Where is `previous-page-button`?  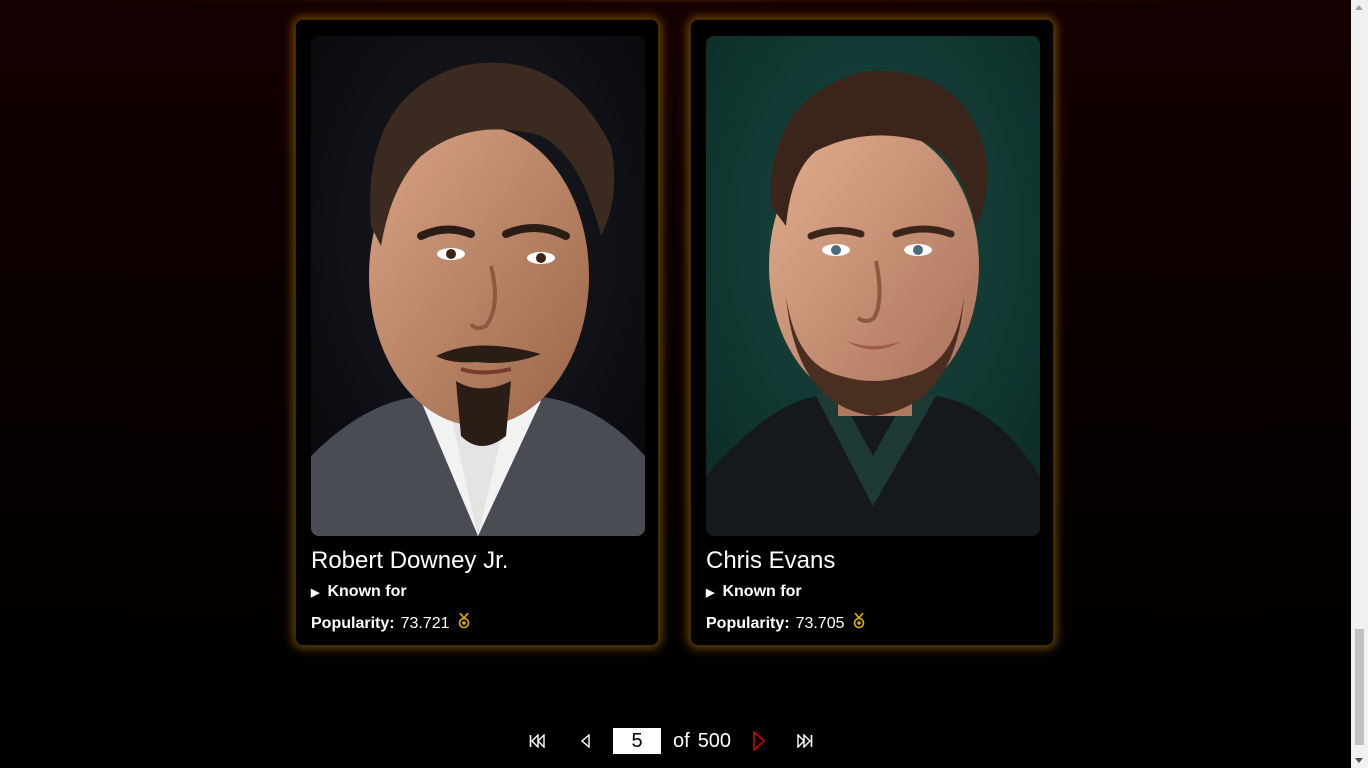
previous-page-button is located at coordinates (585, 741).